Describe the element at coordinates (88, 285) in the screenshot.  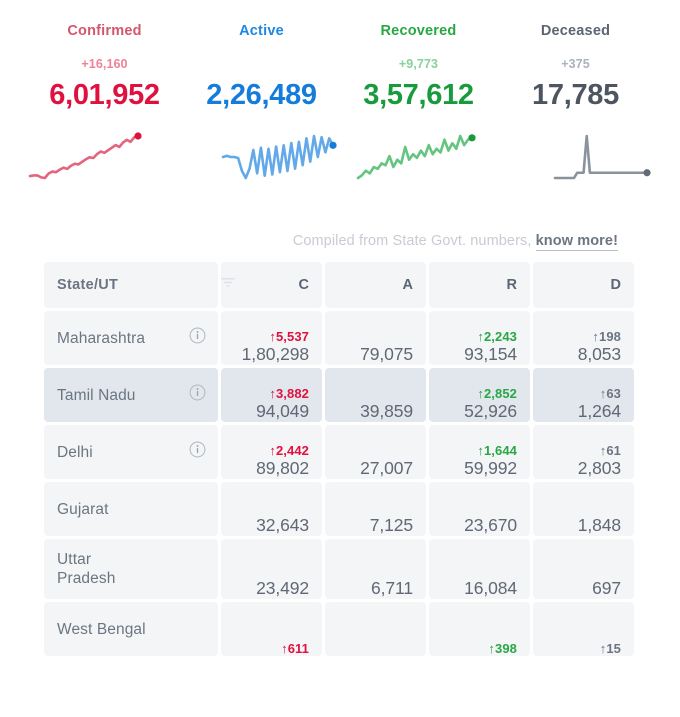
I see `header-state-label: State/UT` at that location.